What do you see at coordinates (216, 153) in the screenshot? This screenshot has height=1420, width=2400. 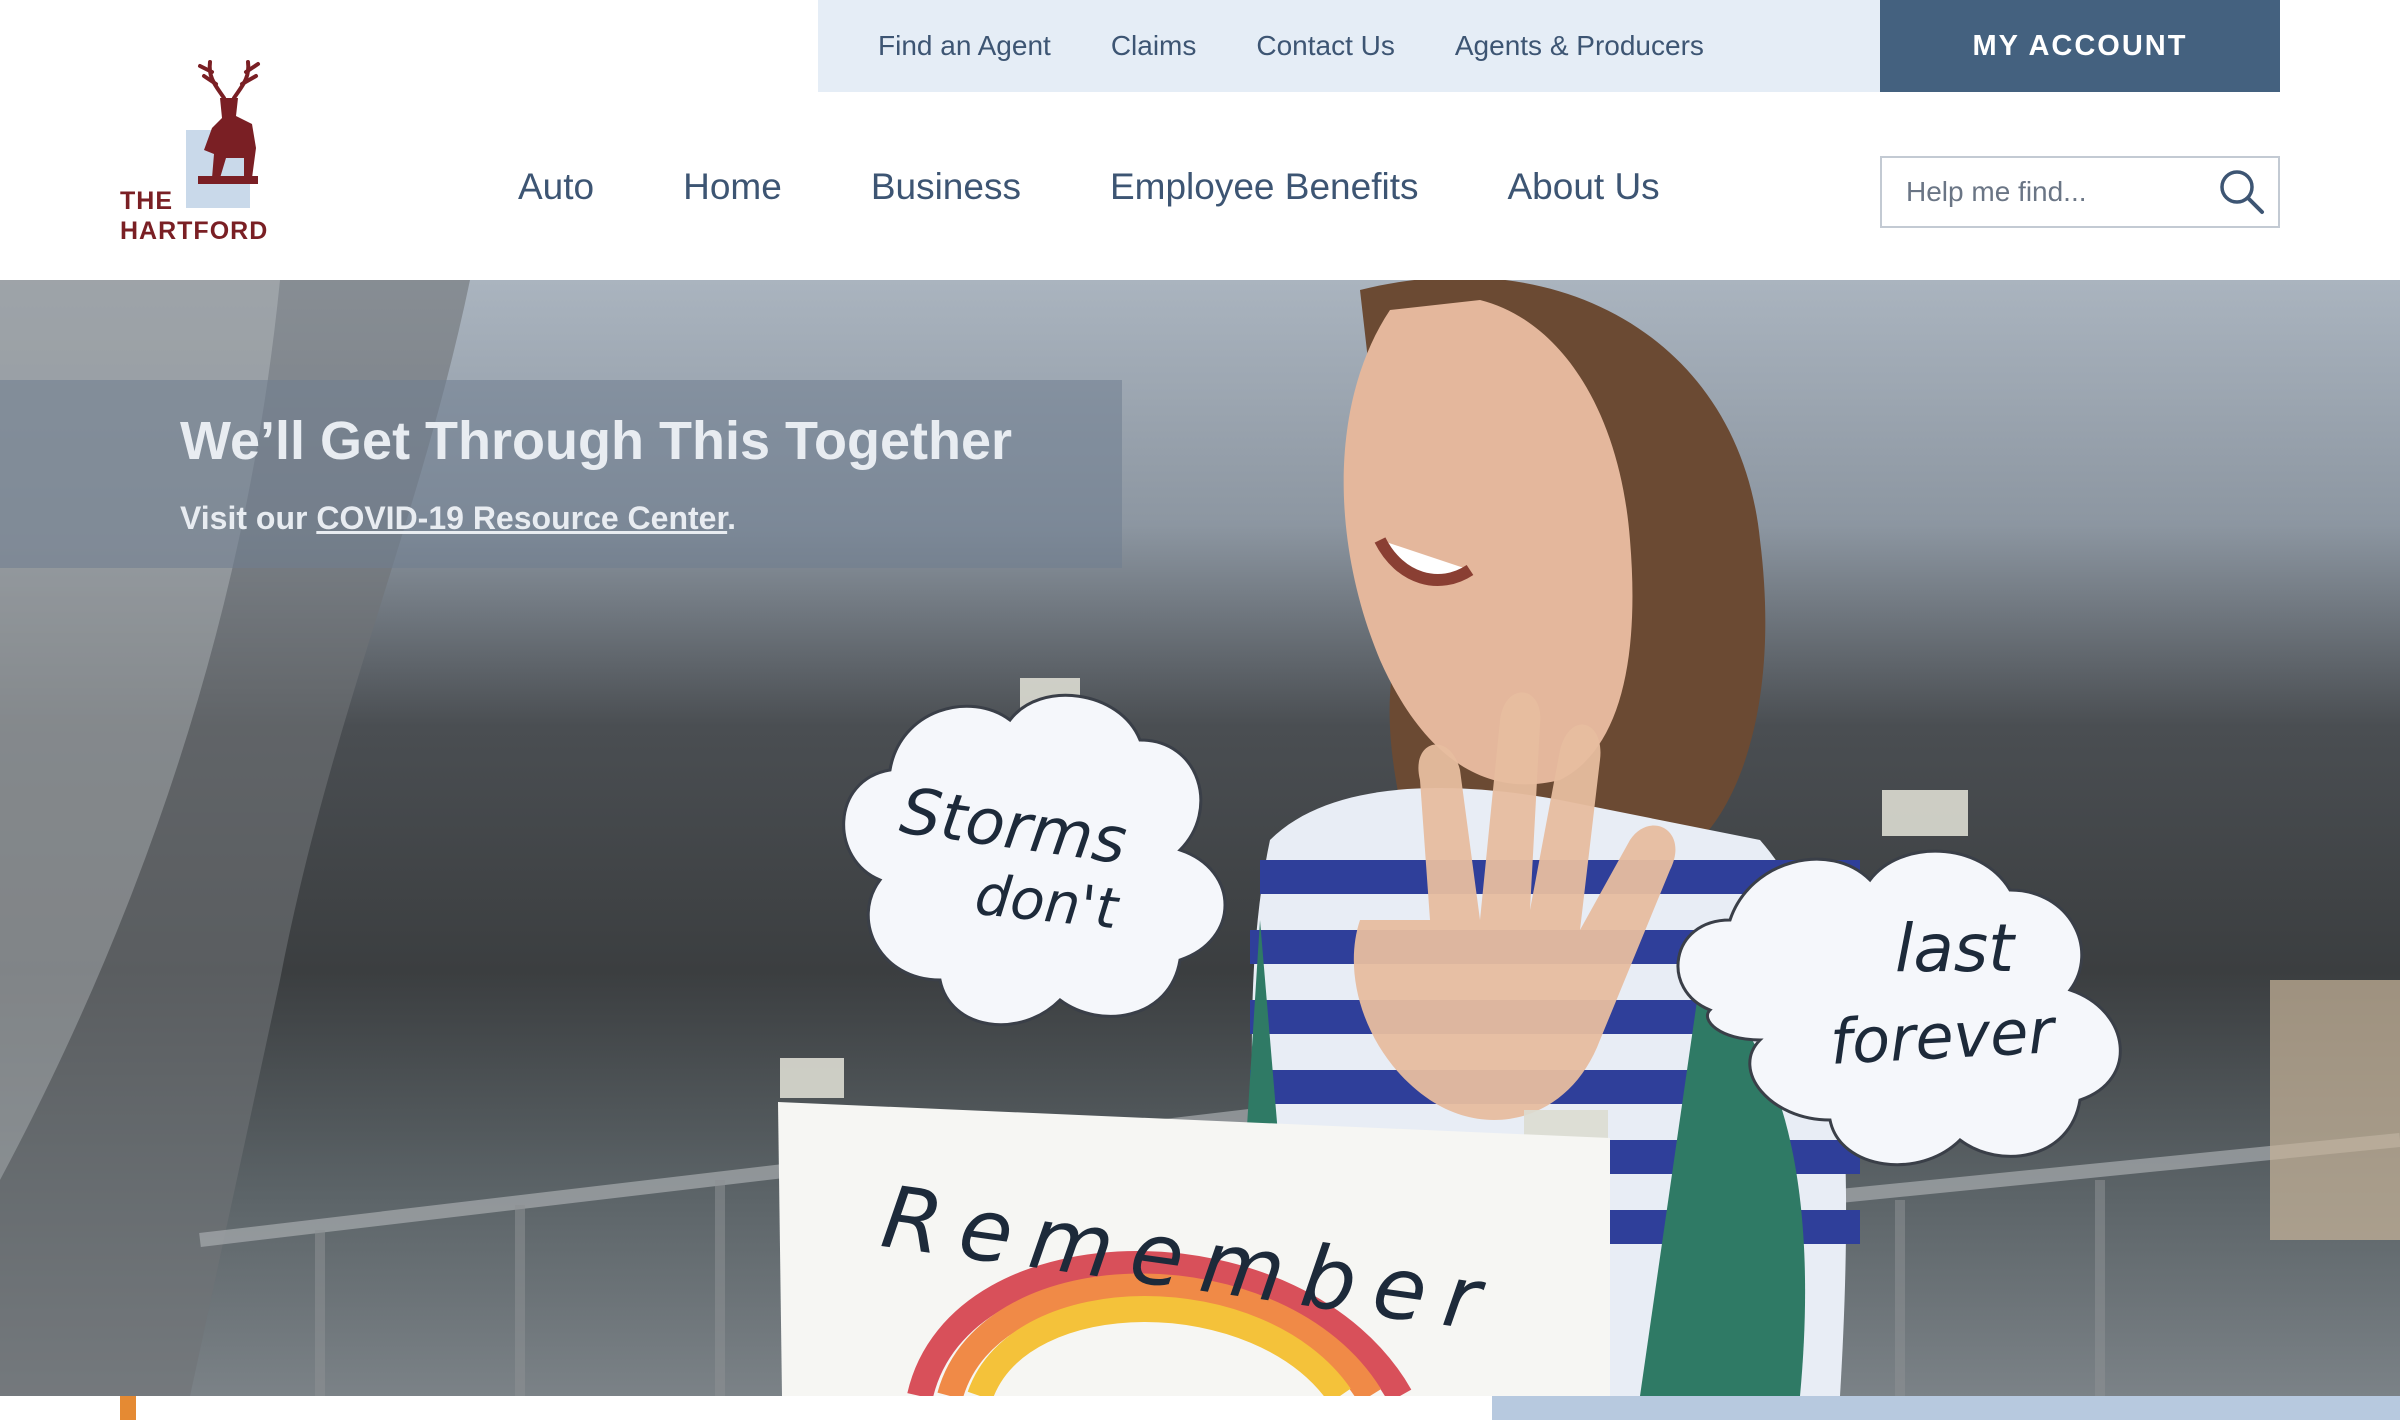 I see `hartford-logo: THE HARTFORD` at bounding box center [216, 153].